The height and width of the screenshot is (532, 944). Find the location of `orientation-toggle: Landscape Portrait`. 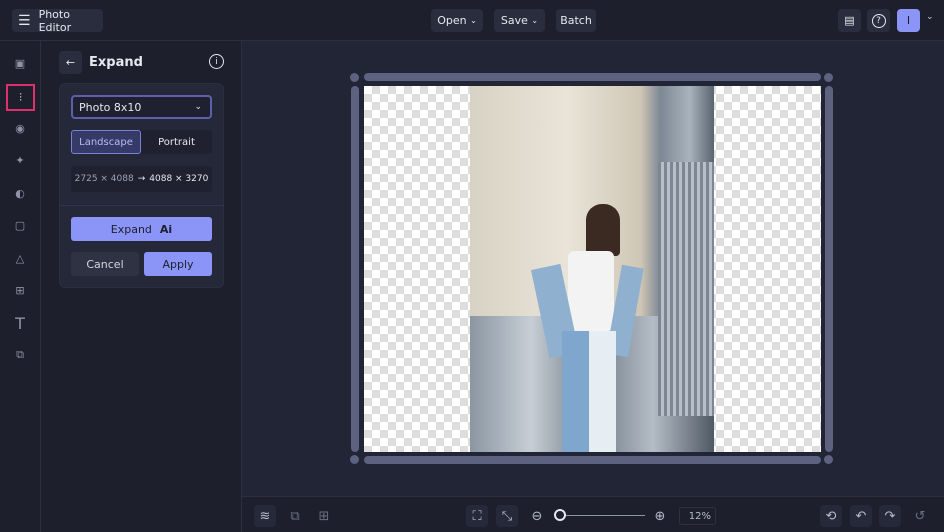

orientation-toggle: Landscape Portrait is located at coordinates (141, 142).